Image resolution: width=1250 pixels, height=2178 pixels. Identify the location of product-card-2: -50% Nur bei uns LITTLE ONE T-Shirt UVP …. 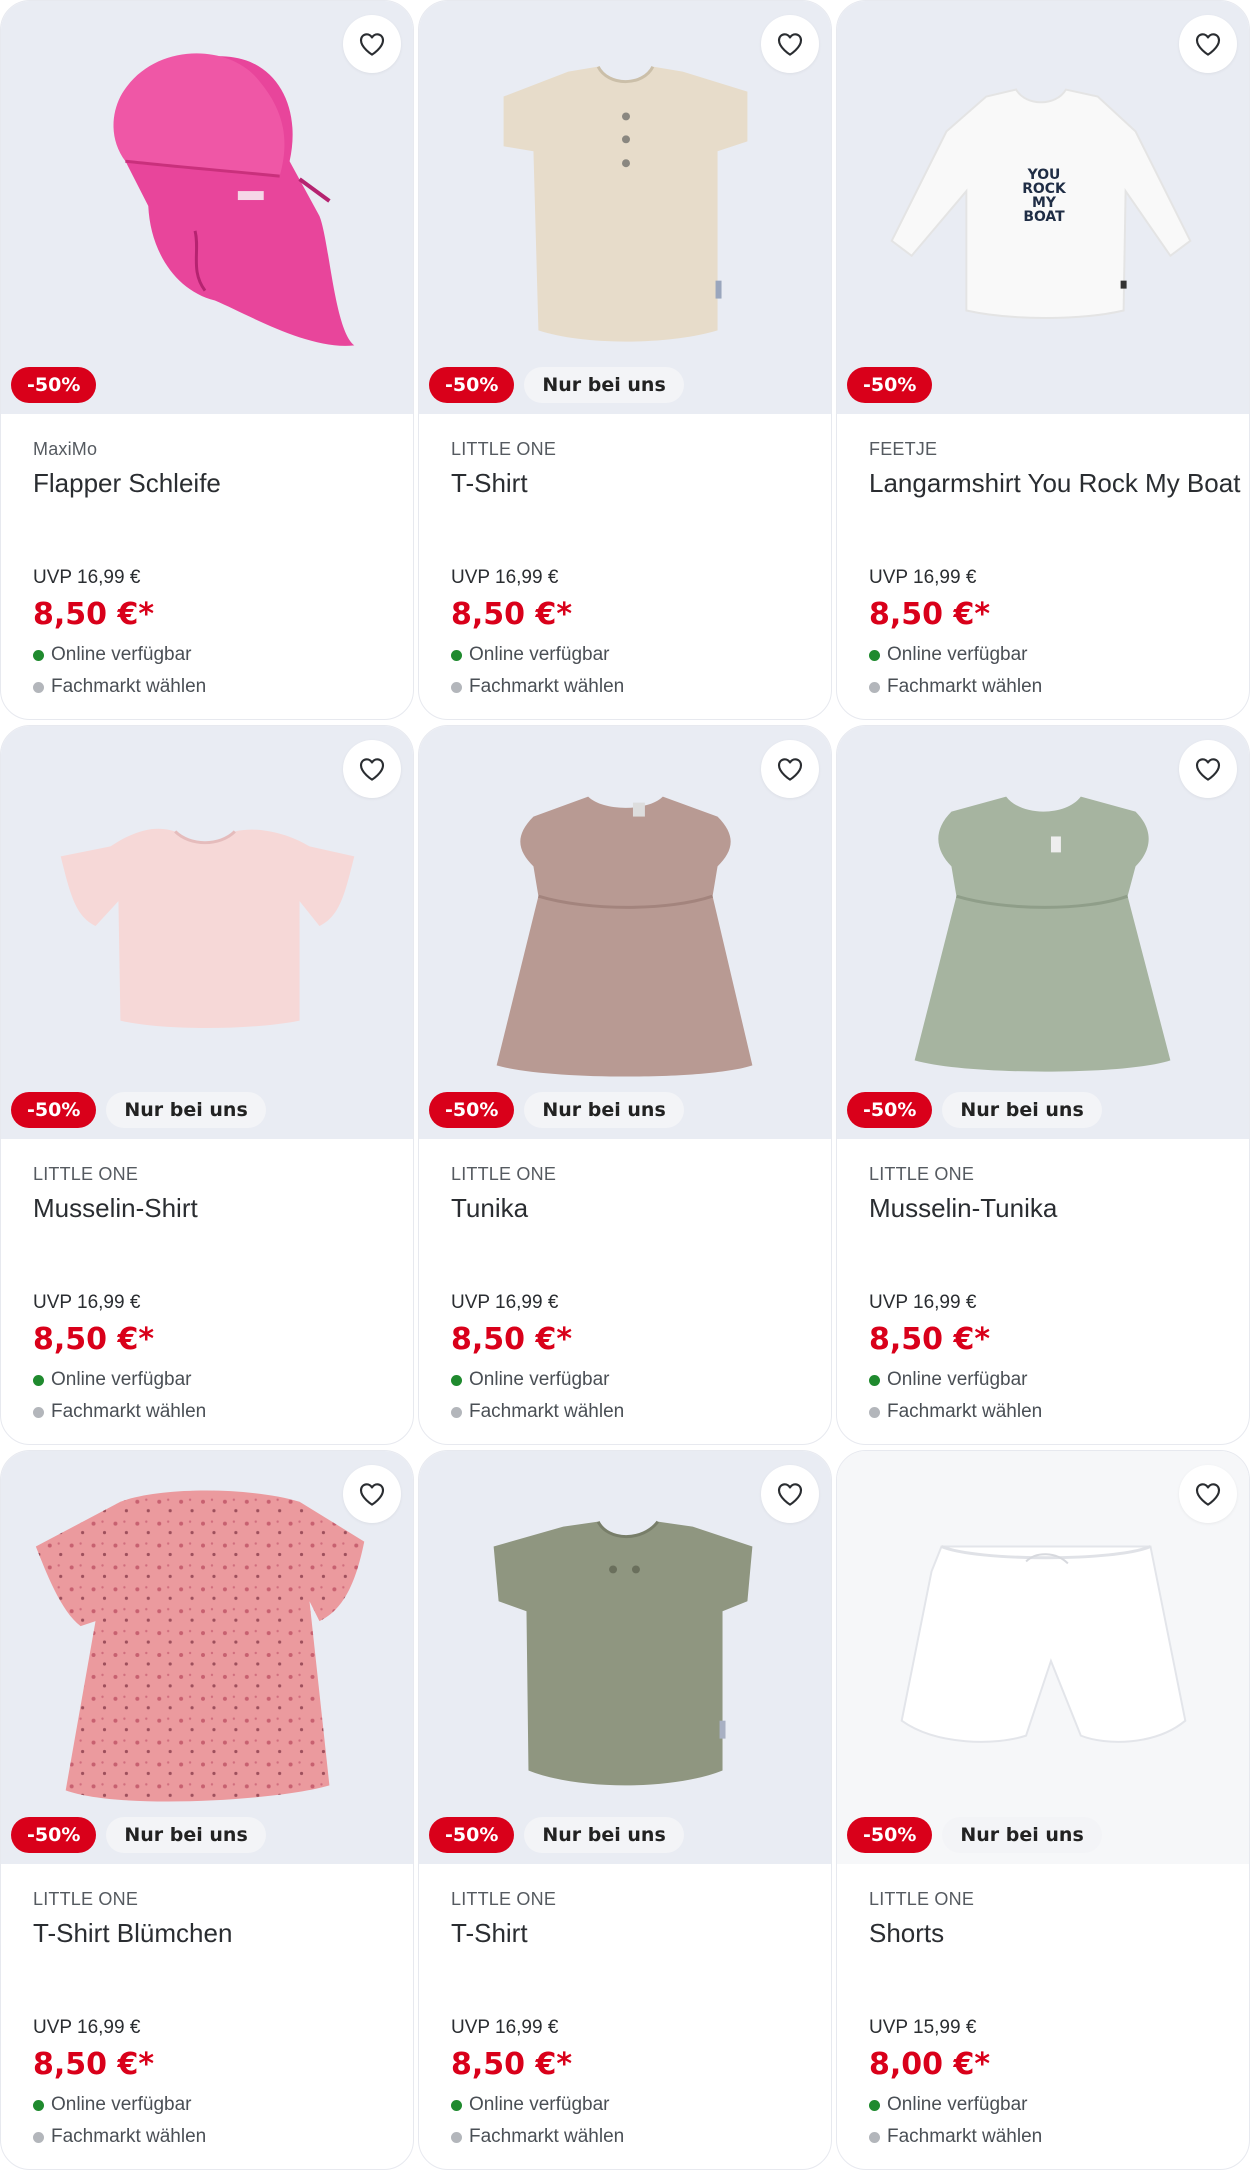
(625, 360).